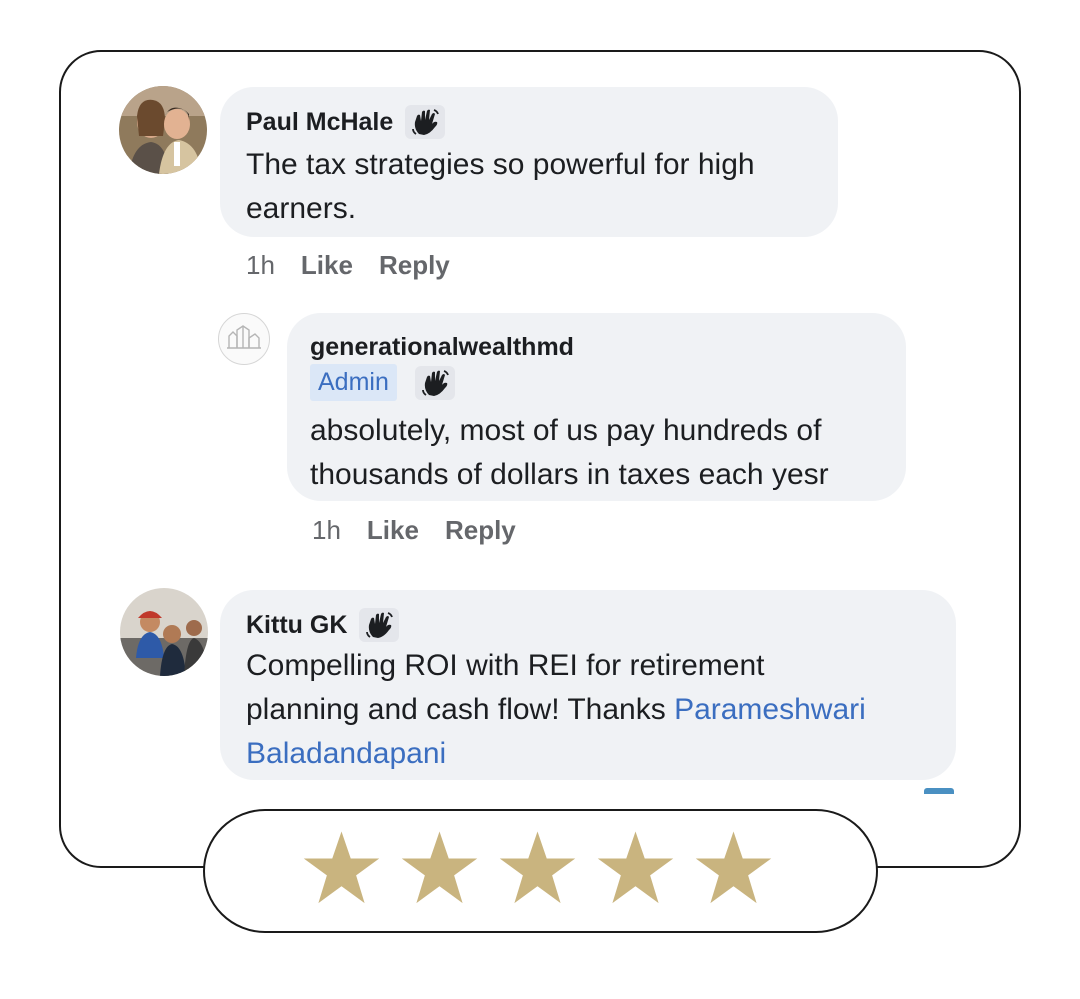 Image resolution: width=1080 pixels, height=999 pixels. What do you see at coordinates (296, 625) in the screenshot?
I see `author-name: Kittu GK` at bounding box center [296, 625].